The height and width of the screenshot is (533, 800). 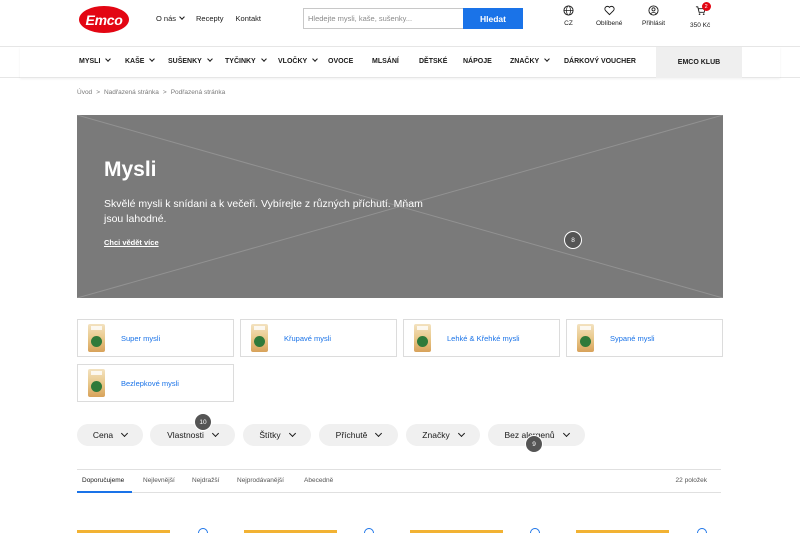 I want to click on tab-recommended: Doporučujeme, so click(x=103, y=480).